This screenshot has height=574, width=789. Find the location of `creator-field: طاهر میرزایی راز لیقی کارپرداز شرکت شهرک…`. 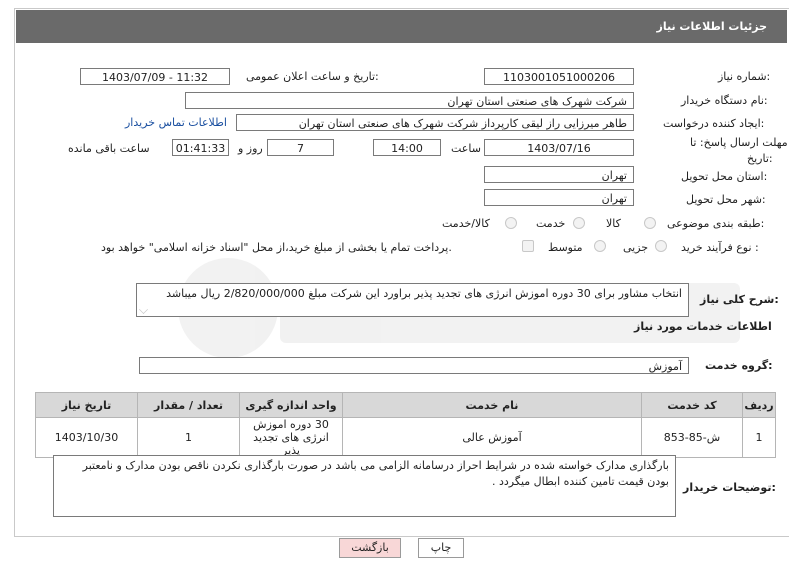

creator-field: طاهر میرزایی راز لیقی کارپرداز شرکت شهرک… is located at coordinates (435, 122).